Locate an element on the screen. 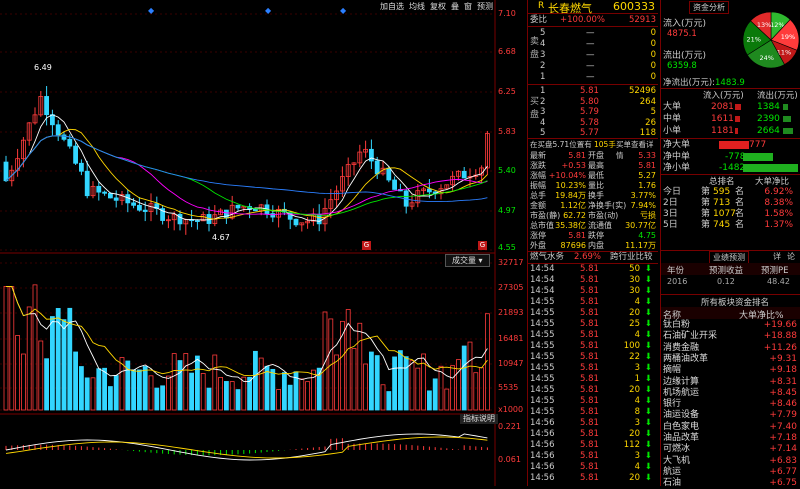 Image resolution: width=800 pixels, height=489 pixels. sell-row: 2 — 0 is located at coordinates (593, 66).